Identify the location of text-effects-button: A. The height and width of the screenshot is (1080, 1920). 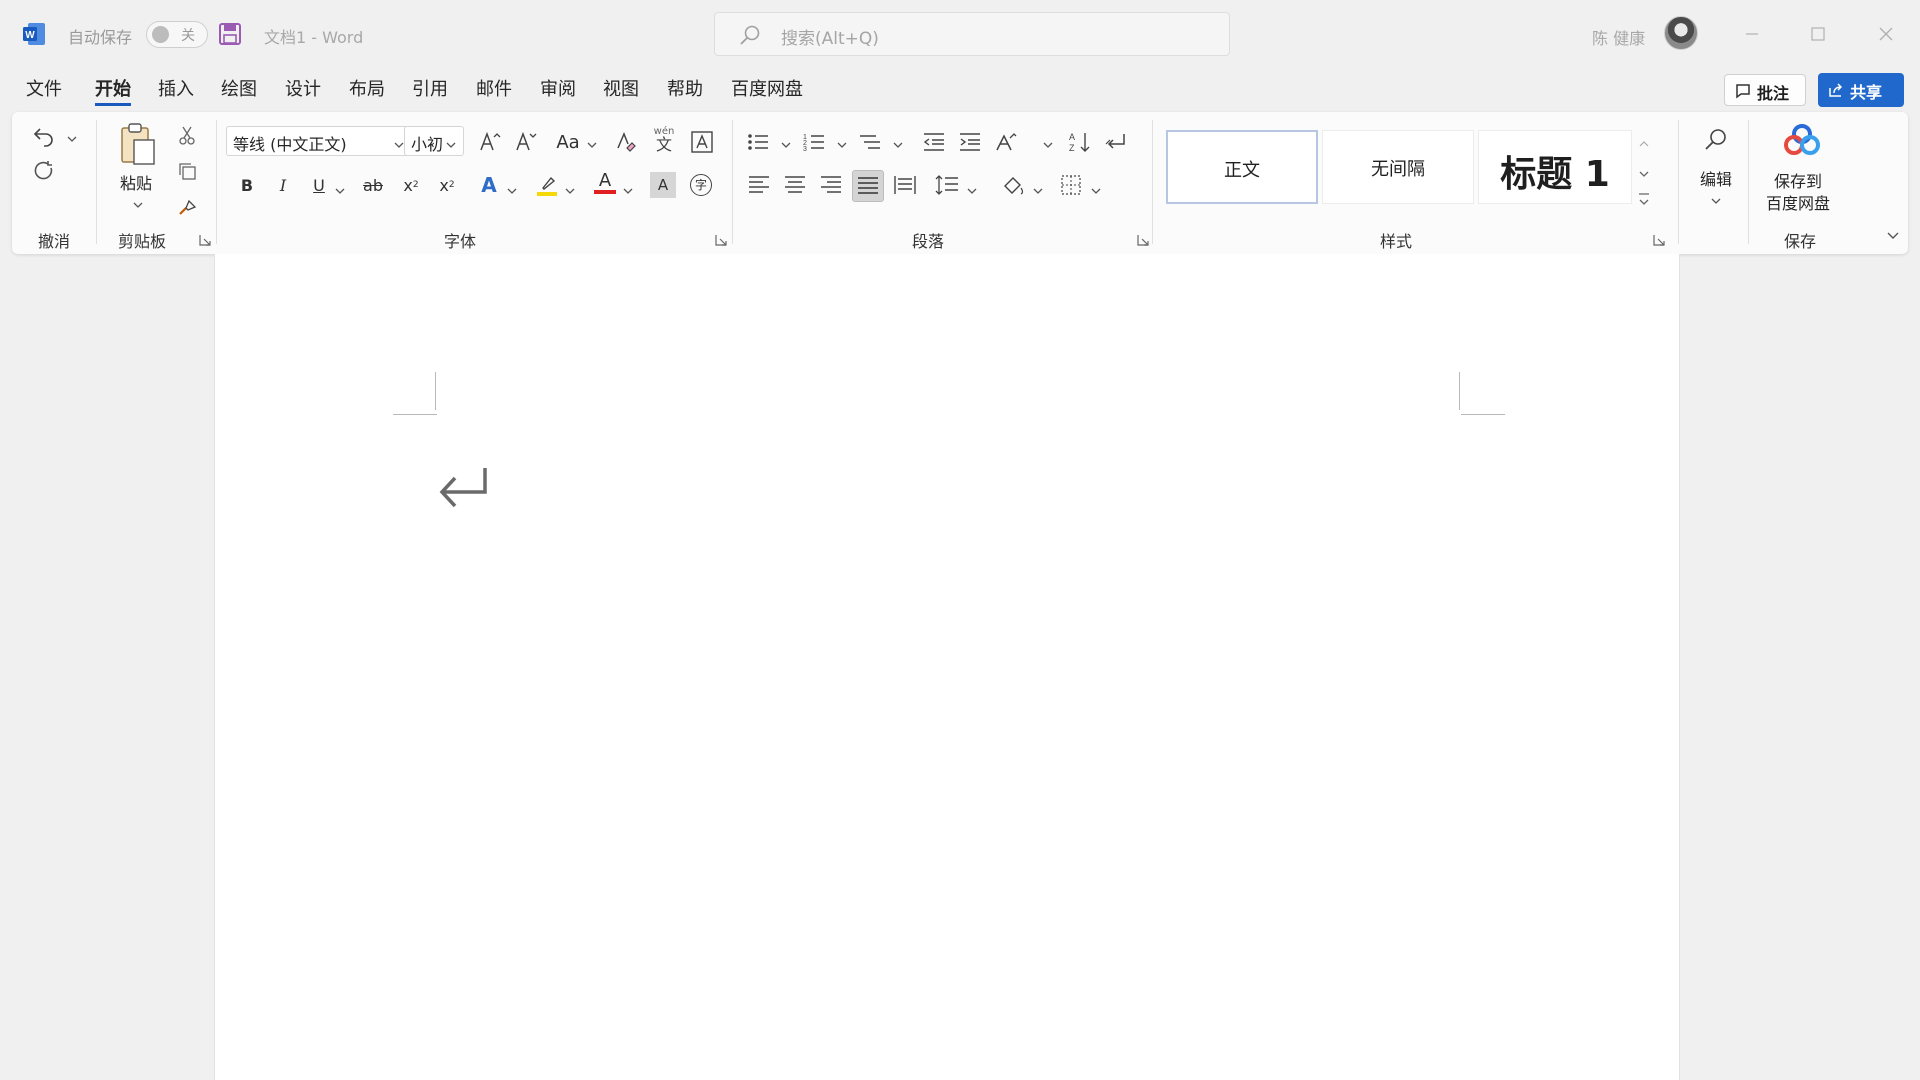
(489, 185).